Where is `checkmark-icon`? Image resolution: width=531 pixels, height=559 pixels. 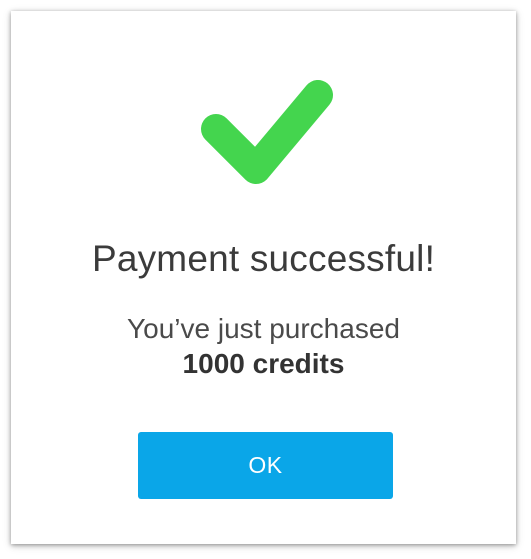 checkmark-icon is located at coordinates (267, 132).